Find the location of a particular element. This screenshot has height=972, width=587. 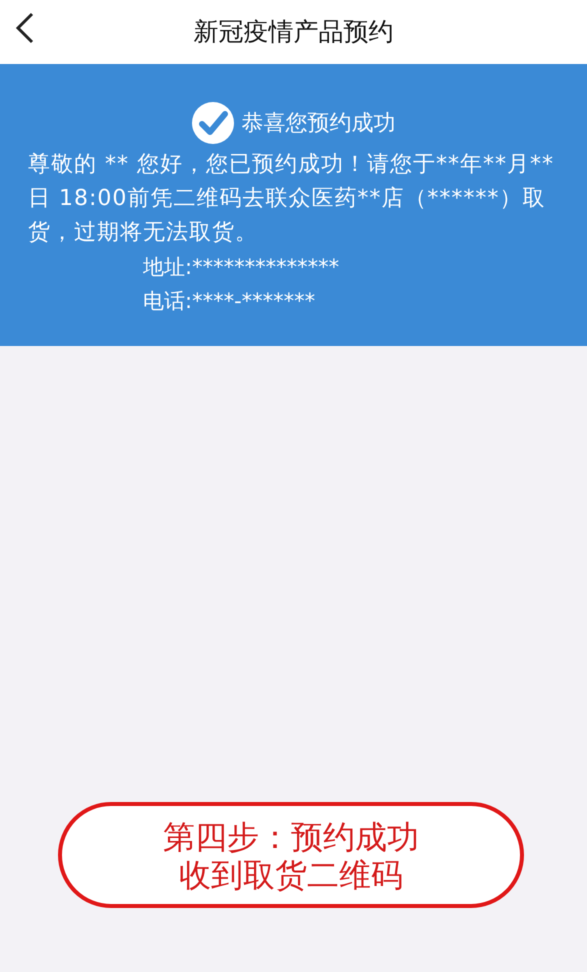

store-phone: 电话:****-******* is located at coordinates (229, 301).